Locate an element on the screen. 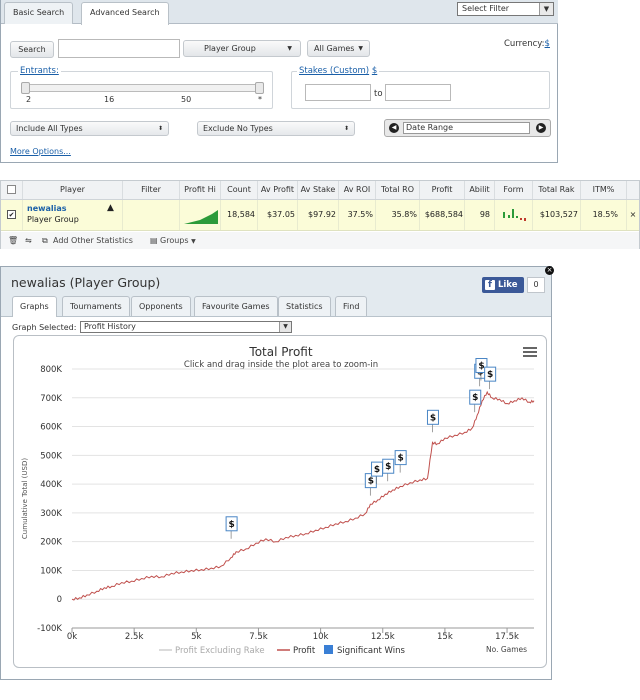 The width and height of the screenshot is (640, 700). col-av-profit: Av Profit is located at coordinates (278, 190).